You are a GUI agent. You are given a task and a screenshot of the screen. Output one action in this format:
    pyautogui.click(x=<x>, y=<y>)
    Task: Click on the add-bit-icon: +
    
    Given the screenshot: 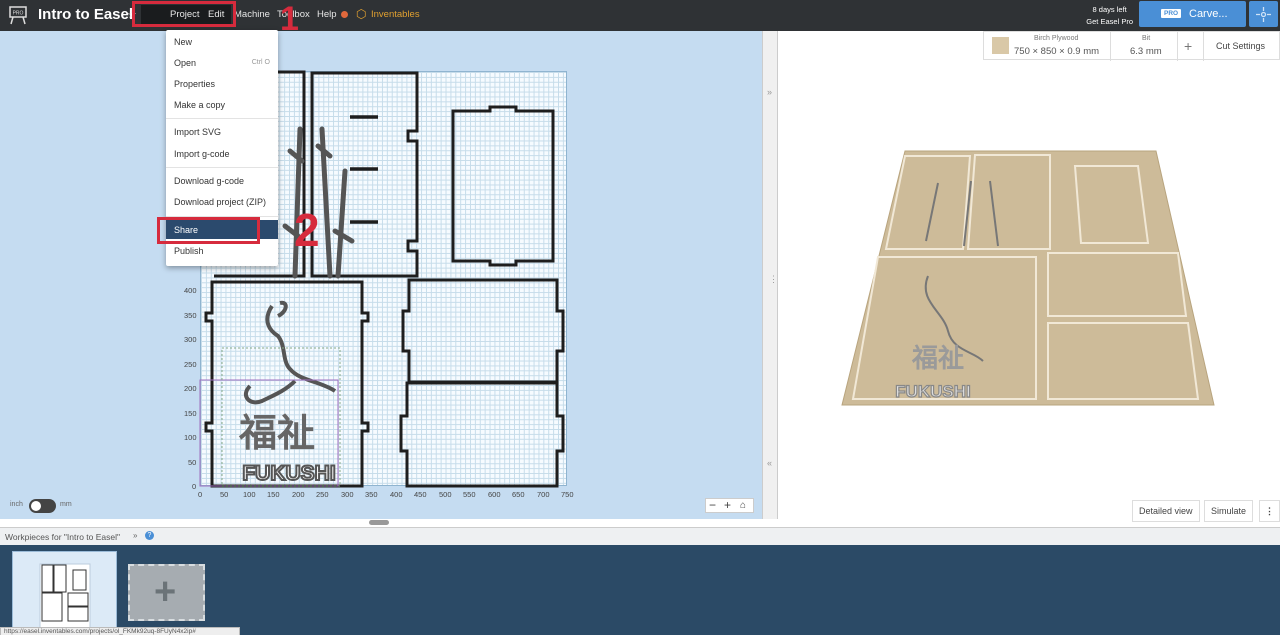 What is the action you would take?
    pyautogui.click(x=1188, y=46)
    